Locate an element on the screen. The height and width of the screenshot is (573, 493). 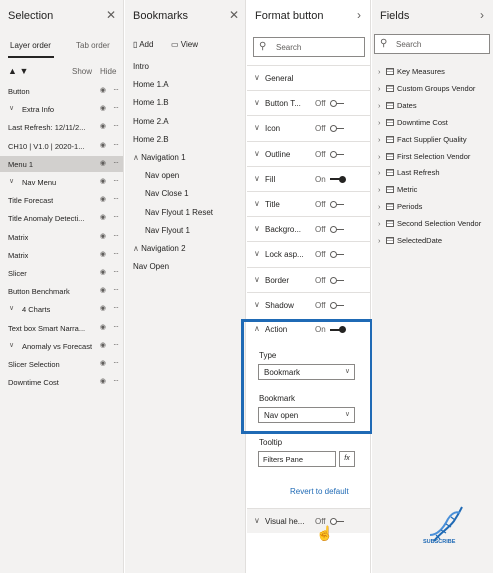
bookmark-group: ∧ Navigation 1 is located at coordinates (159, 157).